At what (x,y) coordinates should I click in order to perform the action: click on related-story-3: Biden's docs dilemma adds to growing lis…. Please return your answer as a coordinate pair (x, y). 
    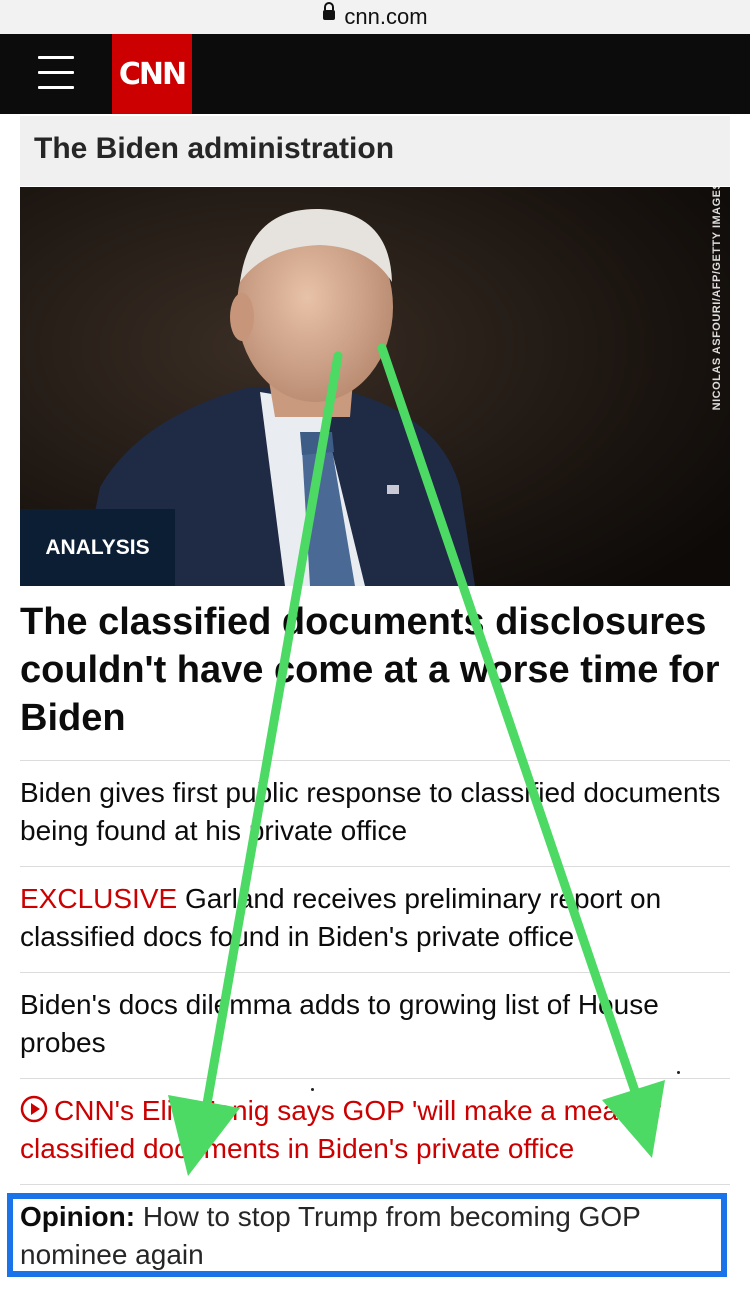
    Looking at the image, I should click on (375, 1024).